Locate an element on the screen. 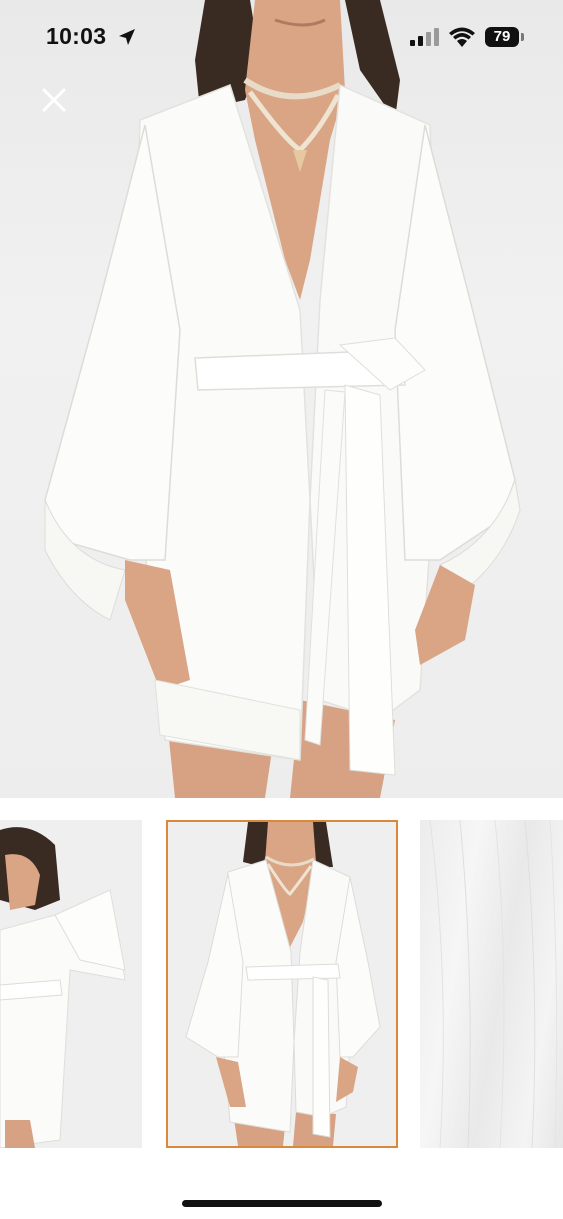 Image resolution: width=563 pixels, height=1219 pixels. battery-level: 79 is located at coordinates (502, 36).